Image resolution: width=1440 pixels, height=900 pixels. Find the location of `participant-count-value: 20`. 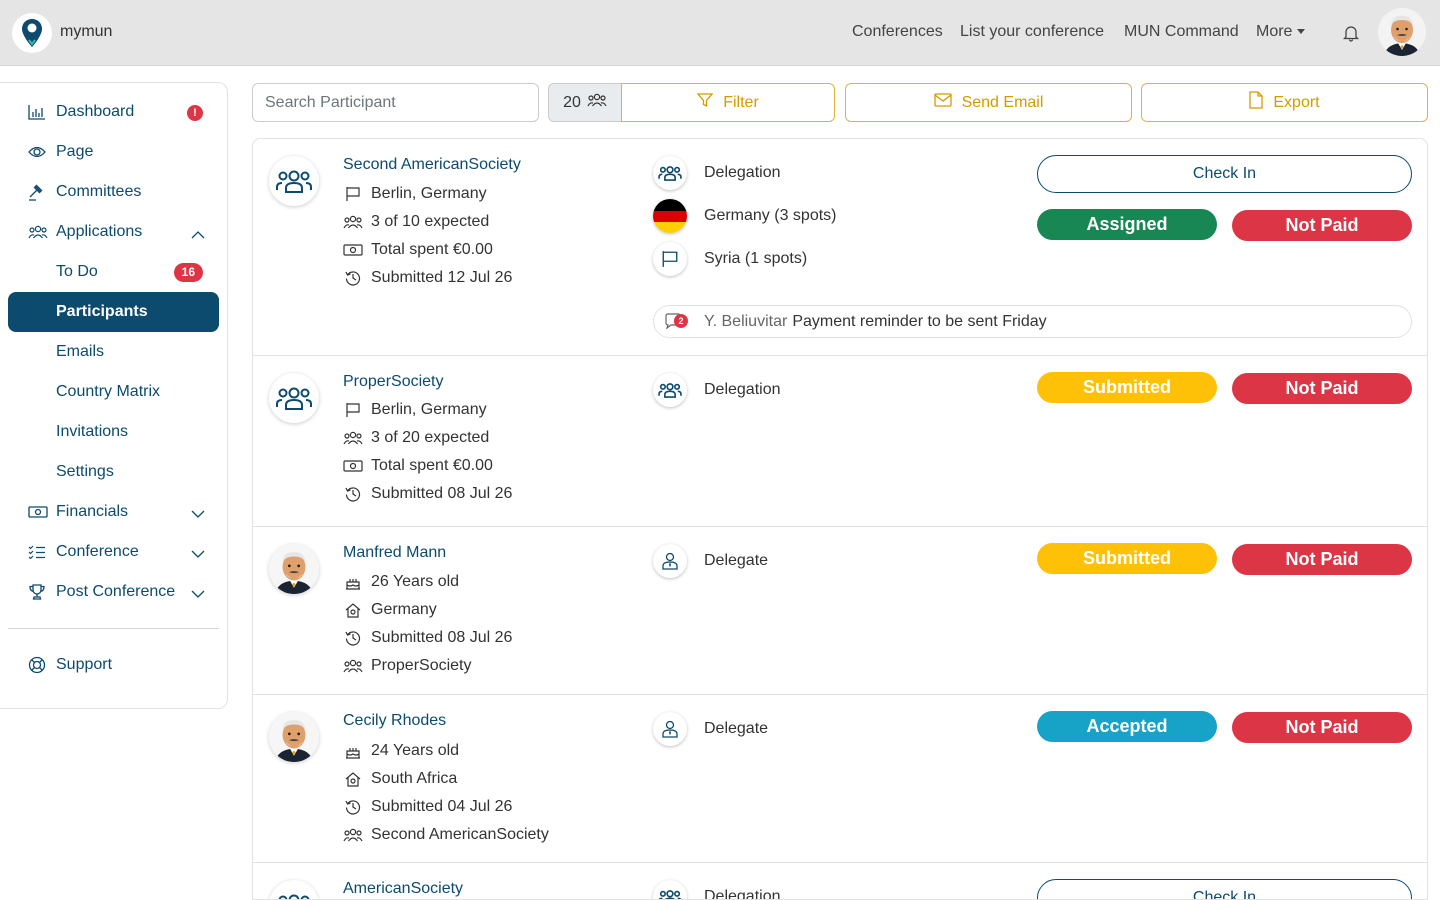

participant-count-value: 20 is located at coordinates (572, 102).